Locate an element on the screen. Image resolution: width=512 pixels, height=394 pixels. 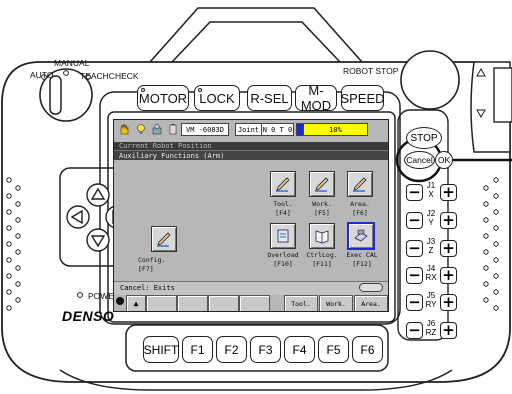
speed-value: 10% is located at coordinates (336, 129).